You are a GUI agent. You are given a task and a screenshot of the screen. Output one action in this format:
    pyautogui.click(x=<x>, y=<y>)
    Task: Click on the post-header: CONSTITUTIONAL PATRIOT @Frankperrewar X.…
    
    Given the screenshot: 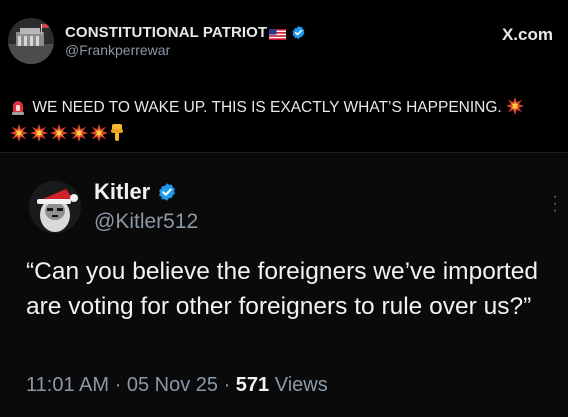 What is the action you would take?
    pyautogui.click(x=284, y=40)
    